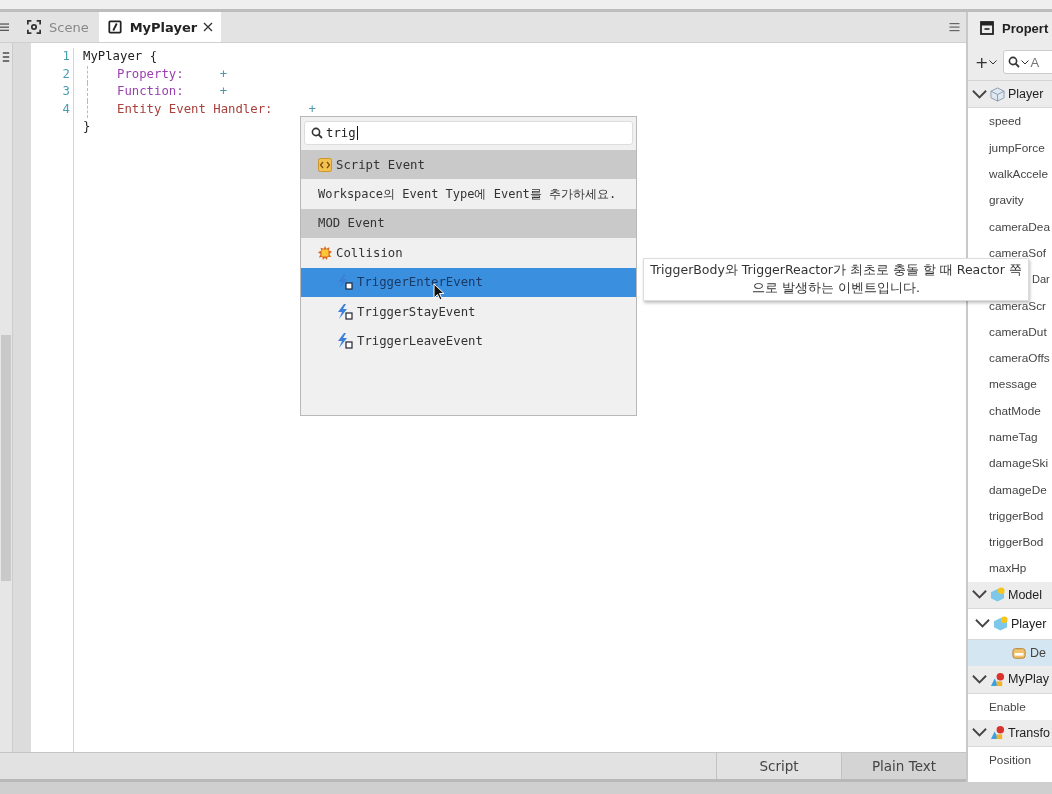 The image size is (1052, 794). I want to click on close-icon, so click(208, 27).